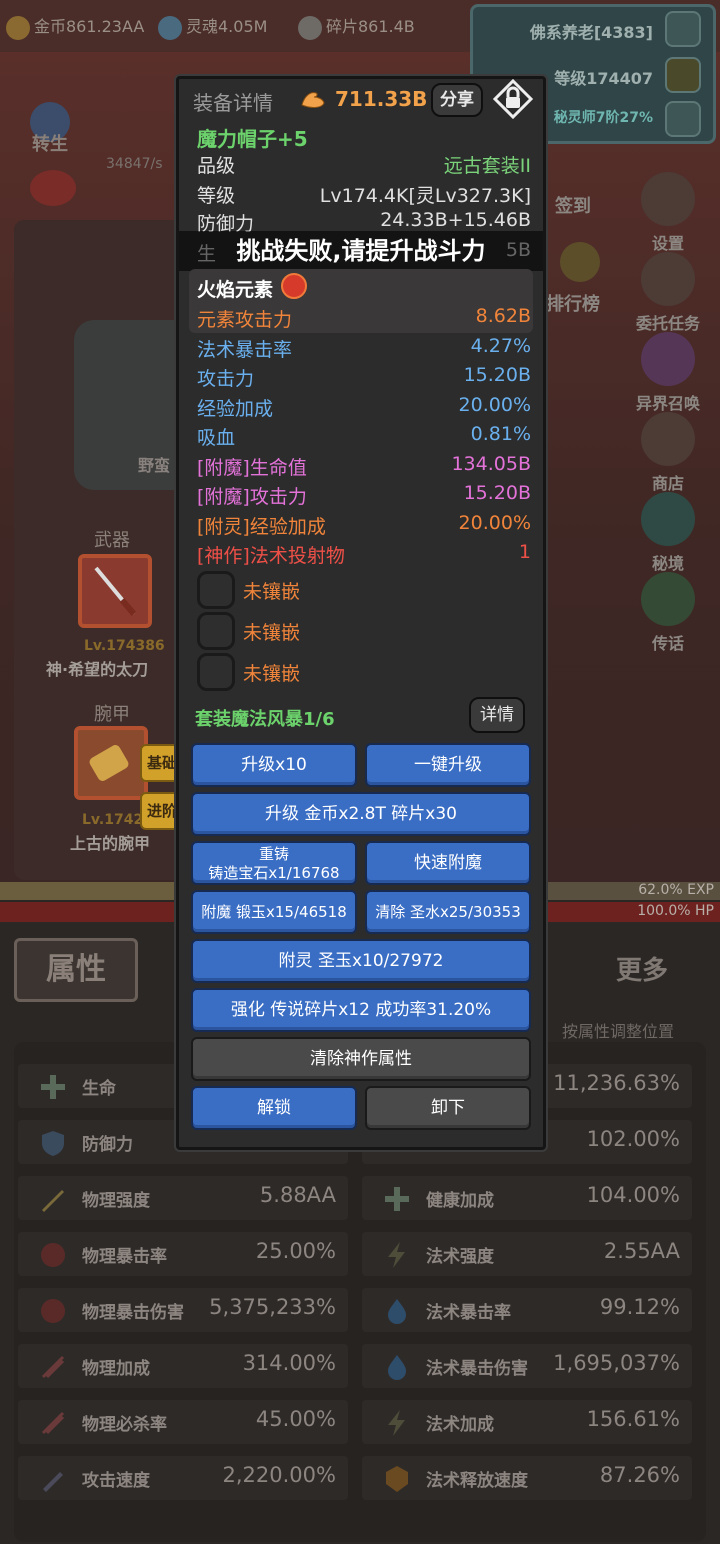 The width and height of the screenshot is (720, 1544). I want to click on bracer-level: Lv.1742, so click(113, 820).